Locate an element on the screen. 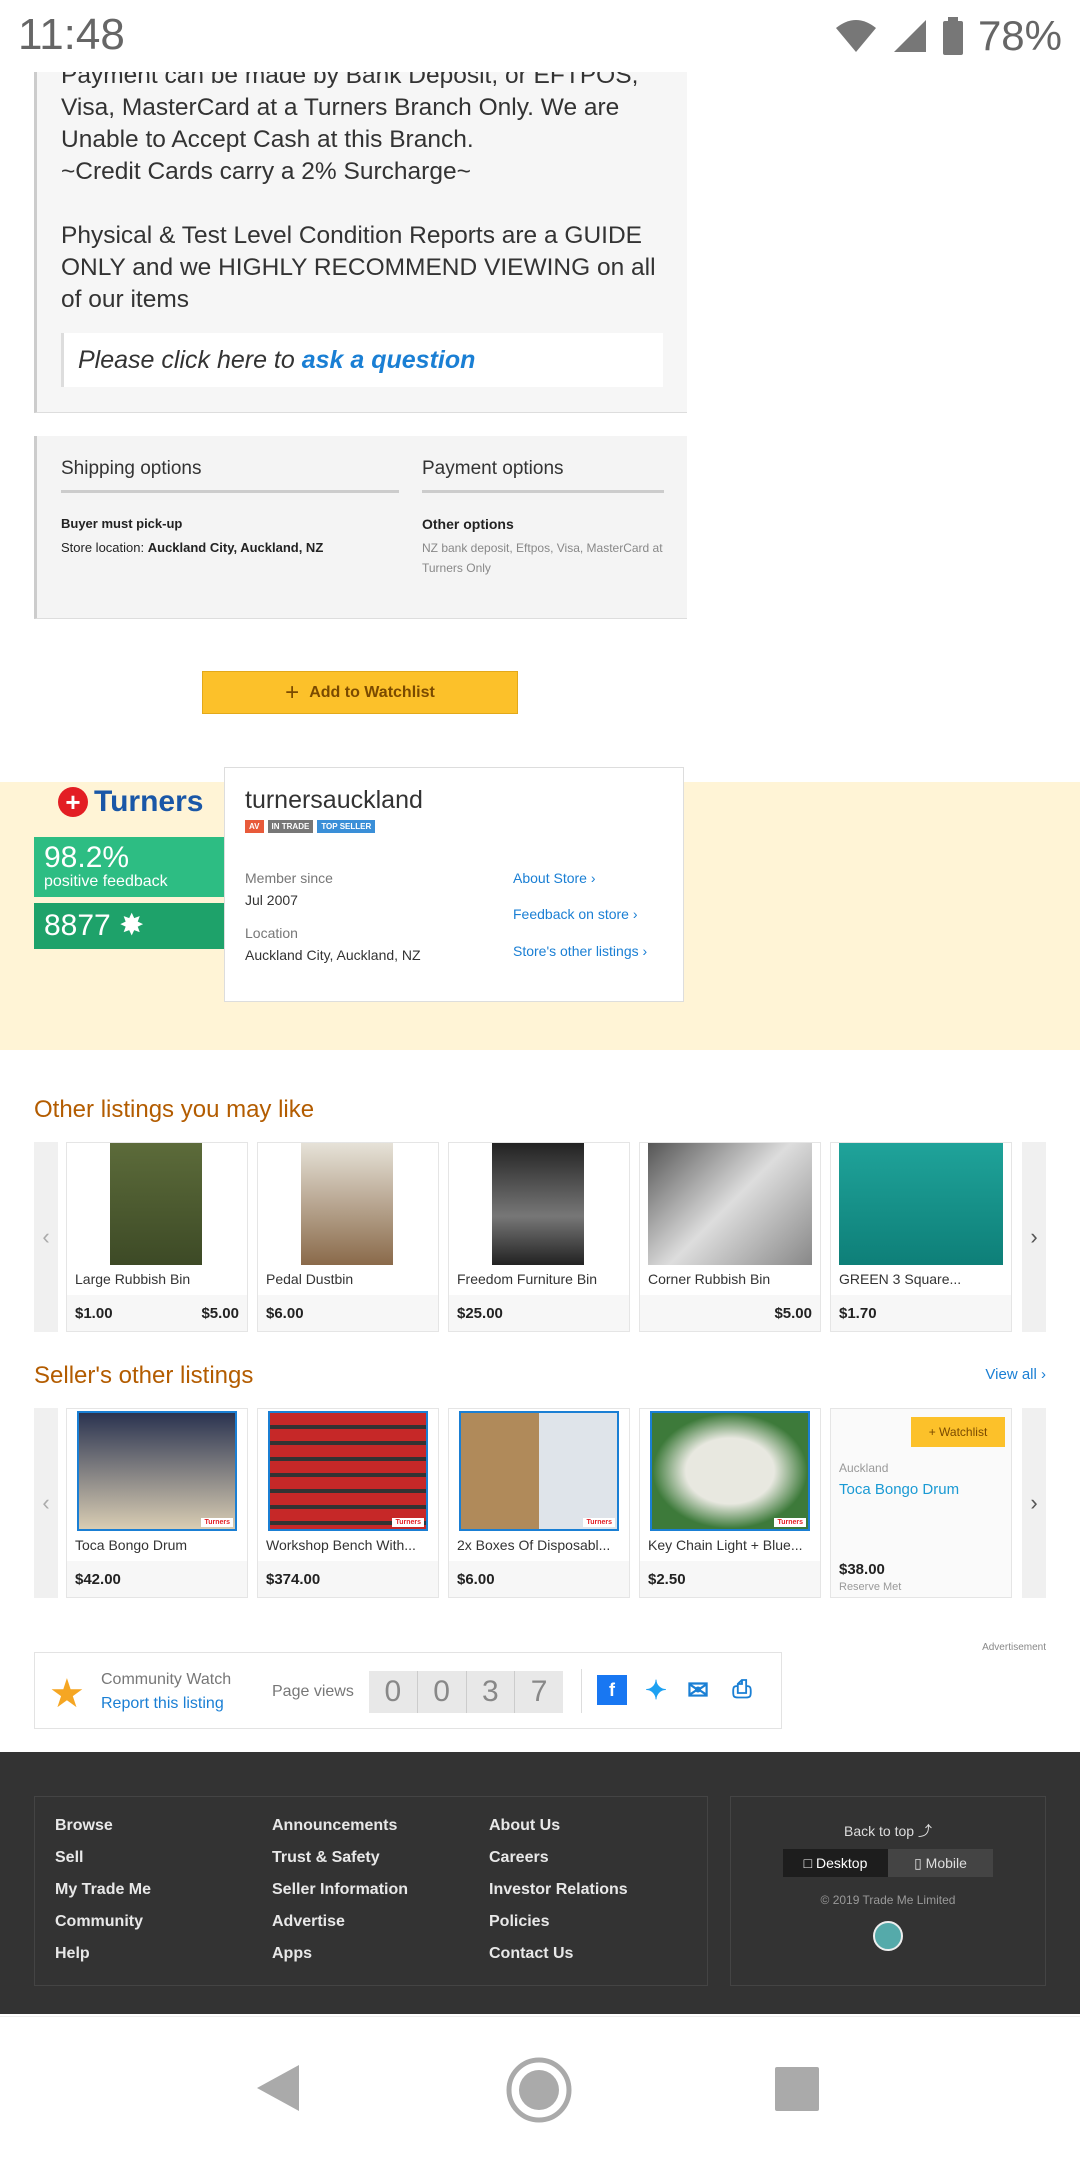 The width and height of the screenshot is (1080, 2161). listing-card: Turners Toca Bongo Drum $42.00 is located at coordinates (157, 1503).